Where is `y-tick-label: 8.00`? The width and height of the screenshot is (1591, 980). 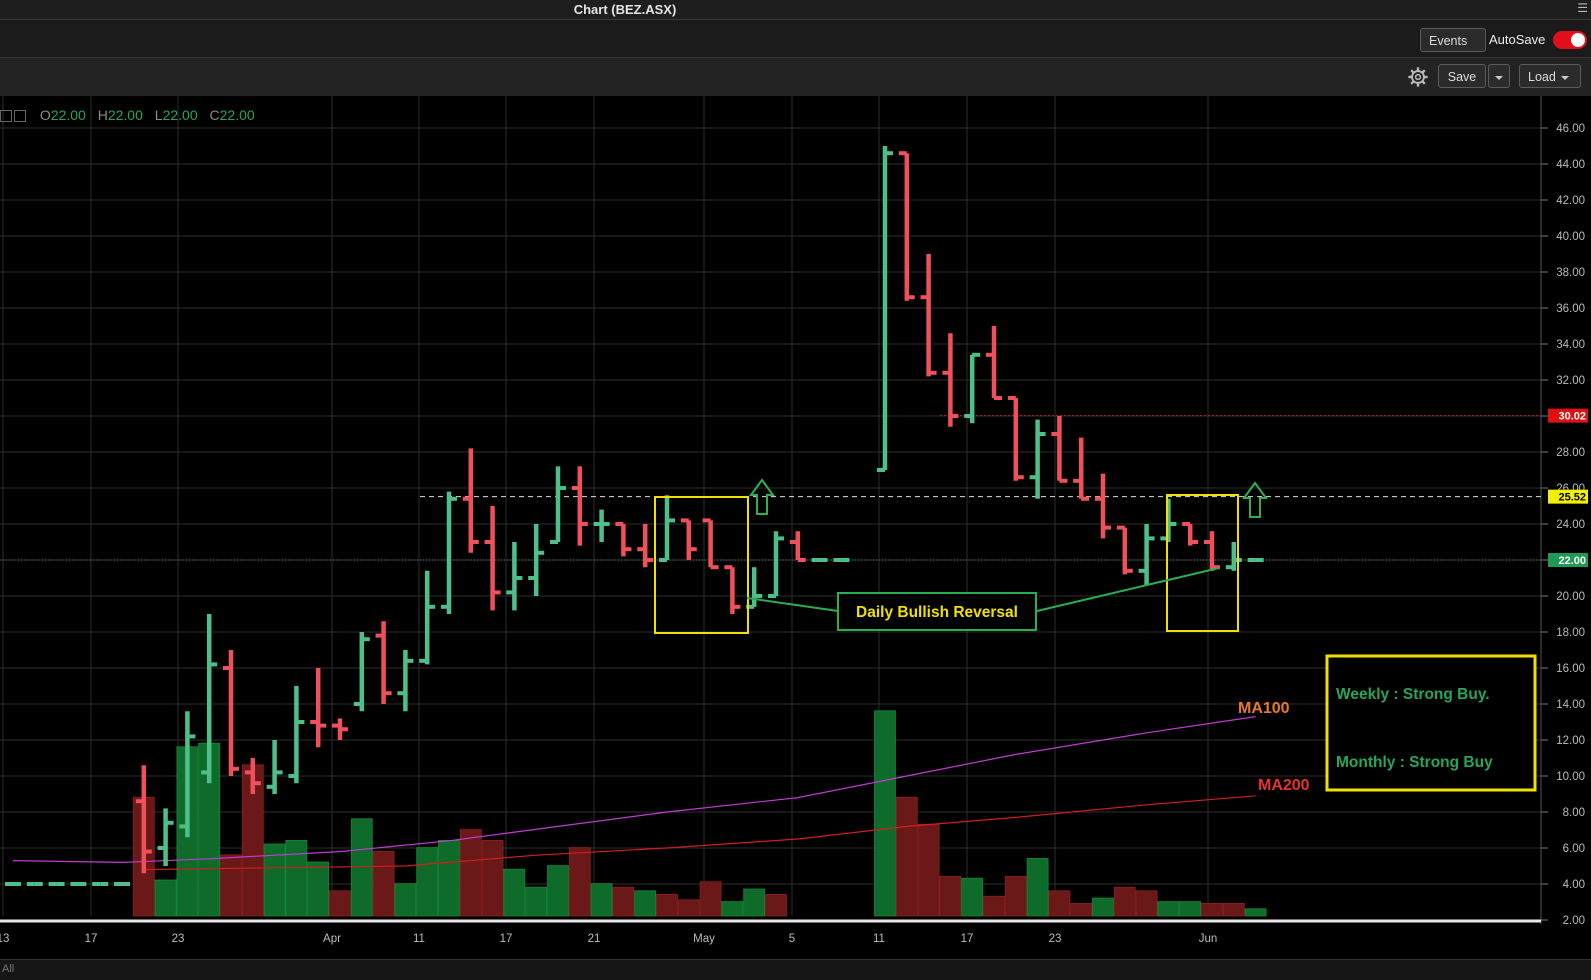 y-tick-label: 8.00 is located at coordinates (1574, 813).